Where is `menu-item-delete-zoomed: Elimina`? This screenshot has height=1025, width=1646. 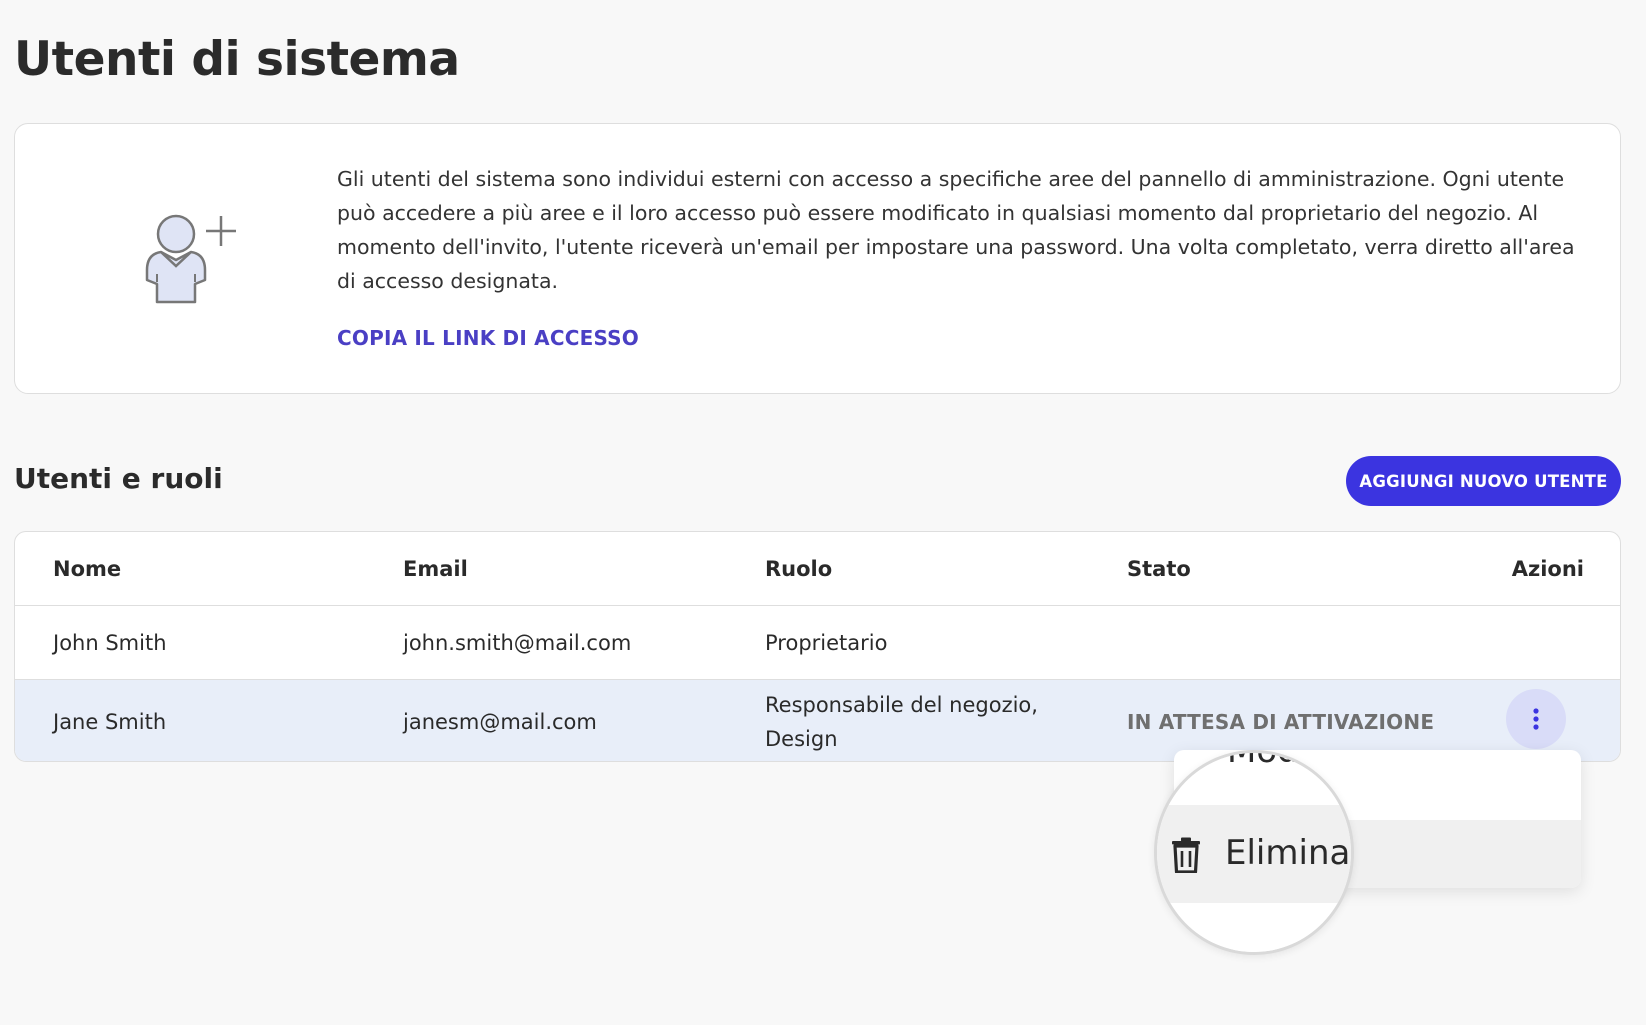 menu-item-delete-zoomed: Elimina is located at coordinates (1254, 854).